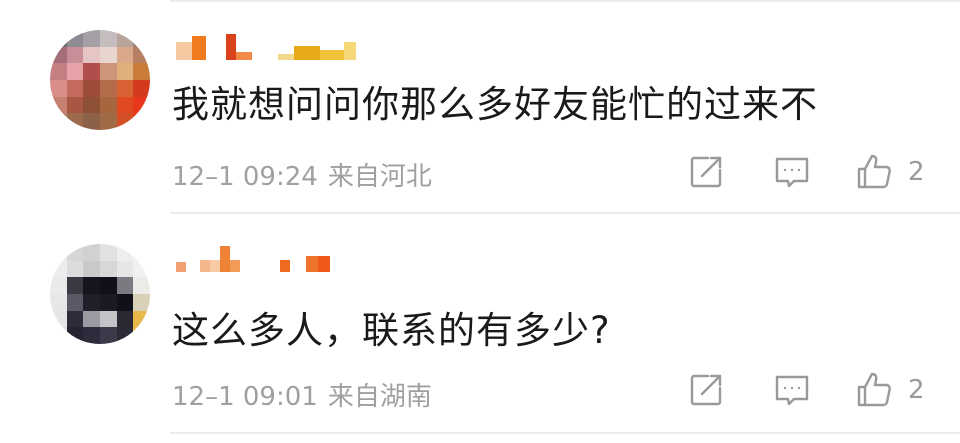 The image size is (960, 443). Describe the element at coordinates (379, 397) in the screenshot. I see `comment-location: 来自湖南` at that location.